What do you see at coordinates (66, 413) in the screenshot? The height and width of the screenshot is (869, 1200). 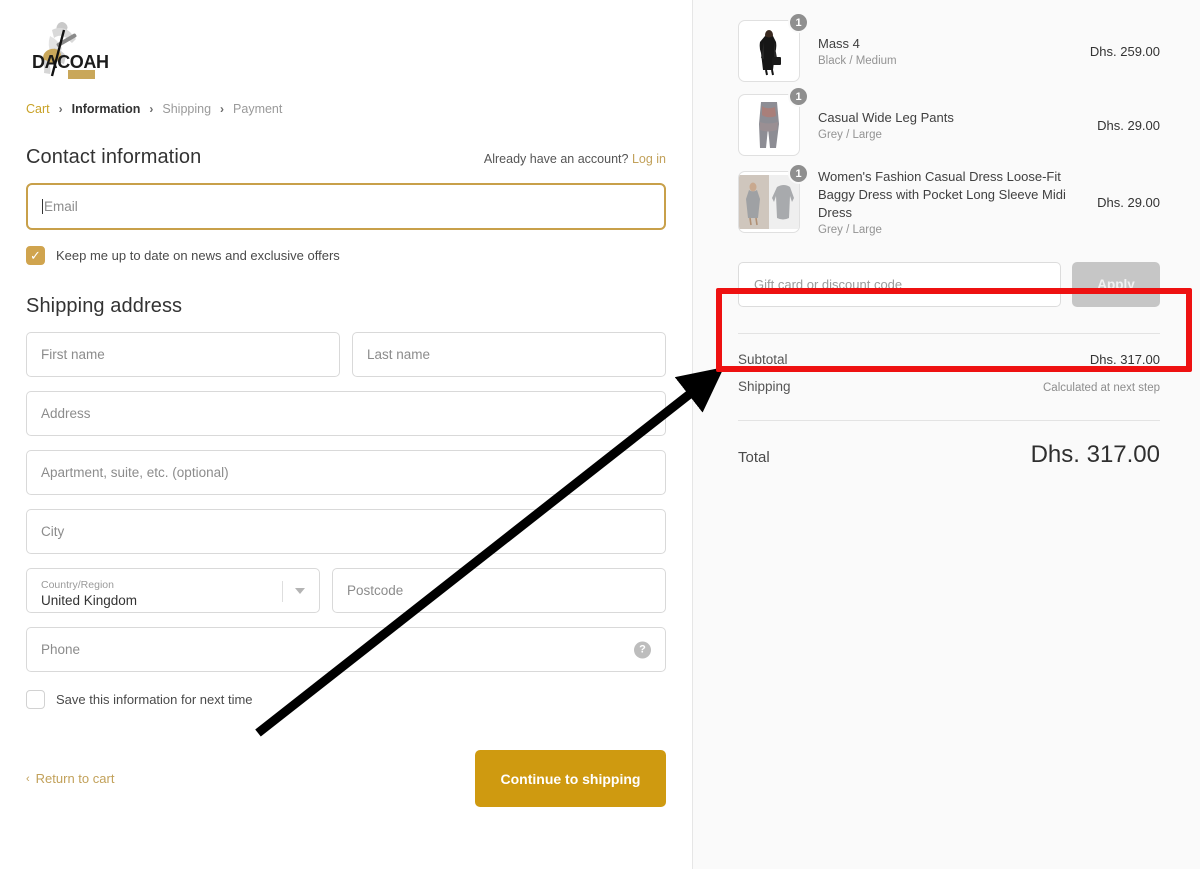 I see `address-placeholder: Address` at bounding box center [66, 413].